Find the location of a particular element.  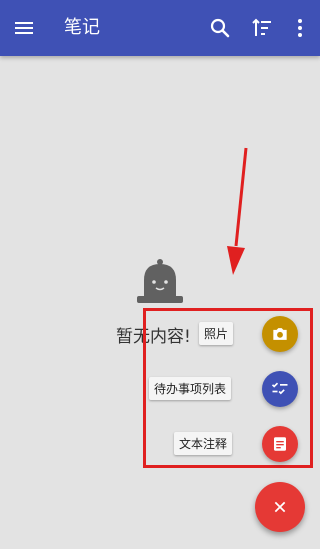

app-bar: 笔记 is located at coordinates (160, 28).